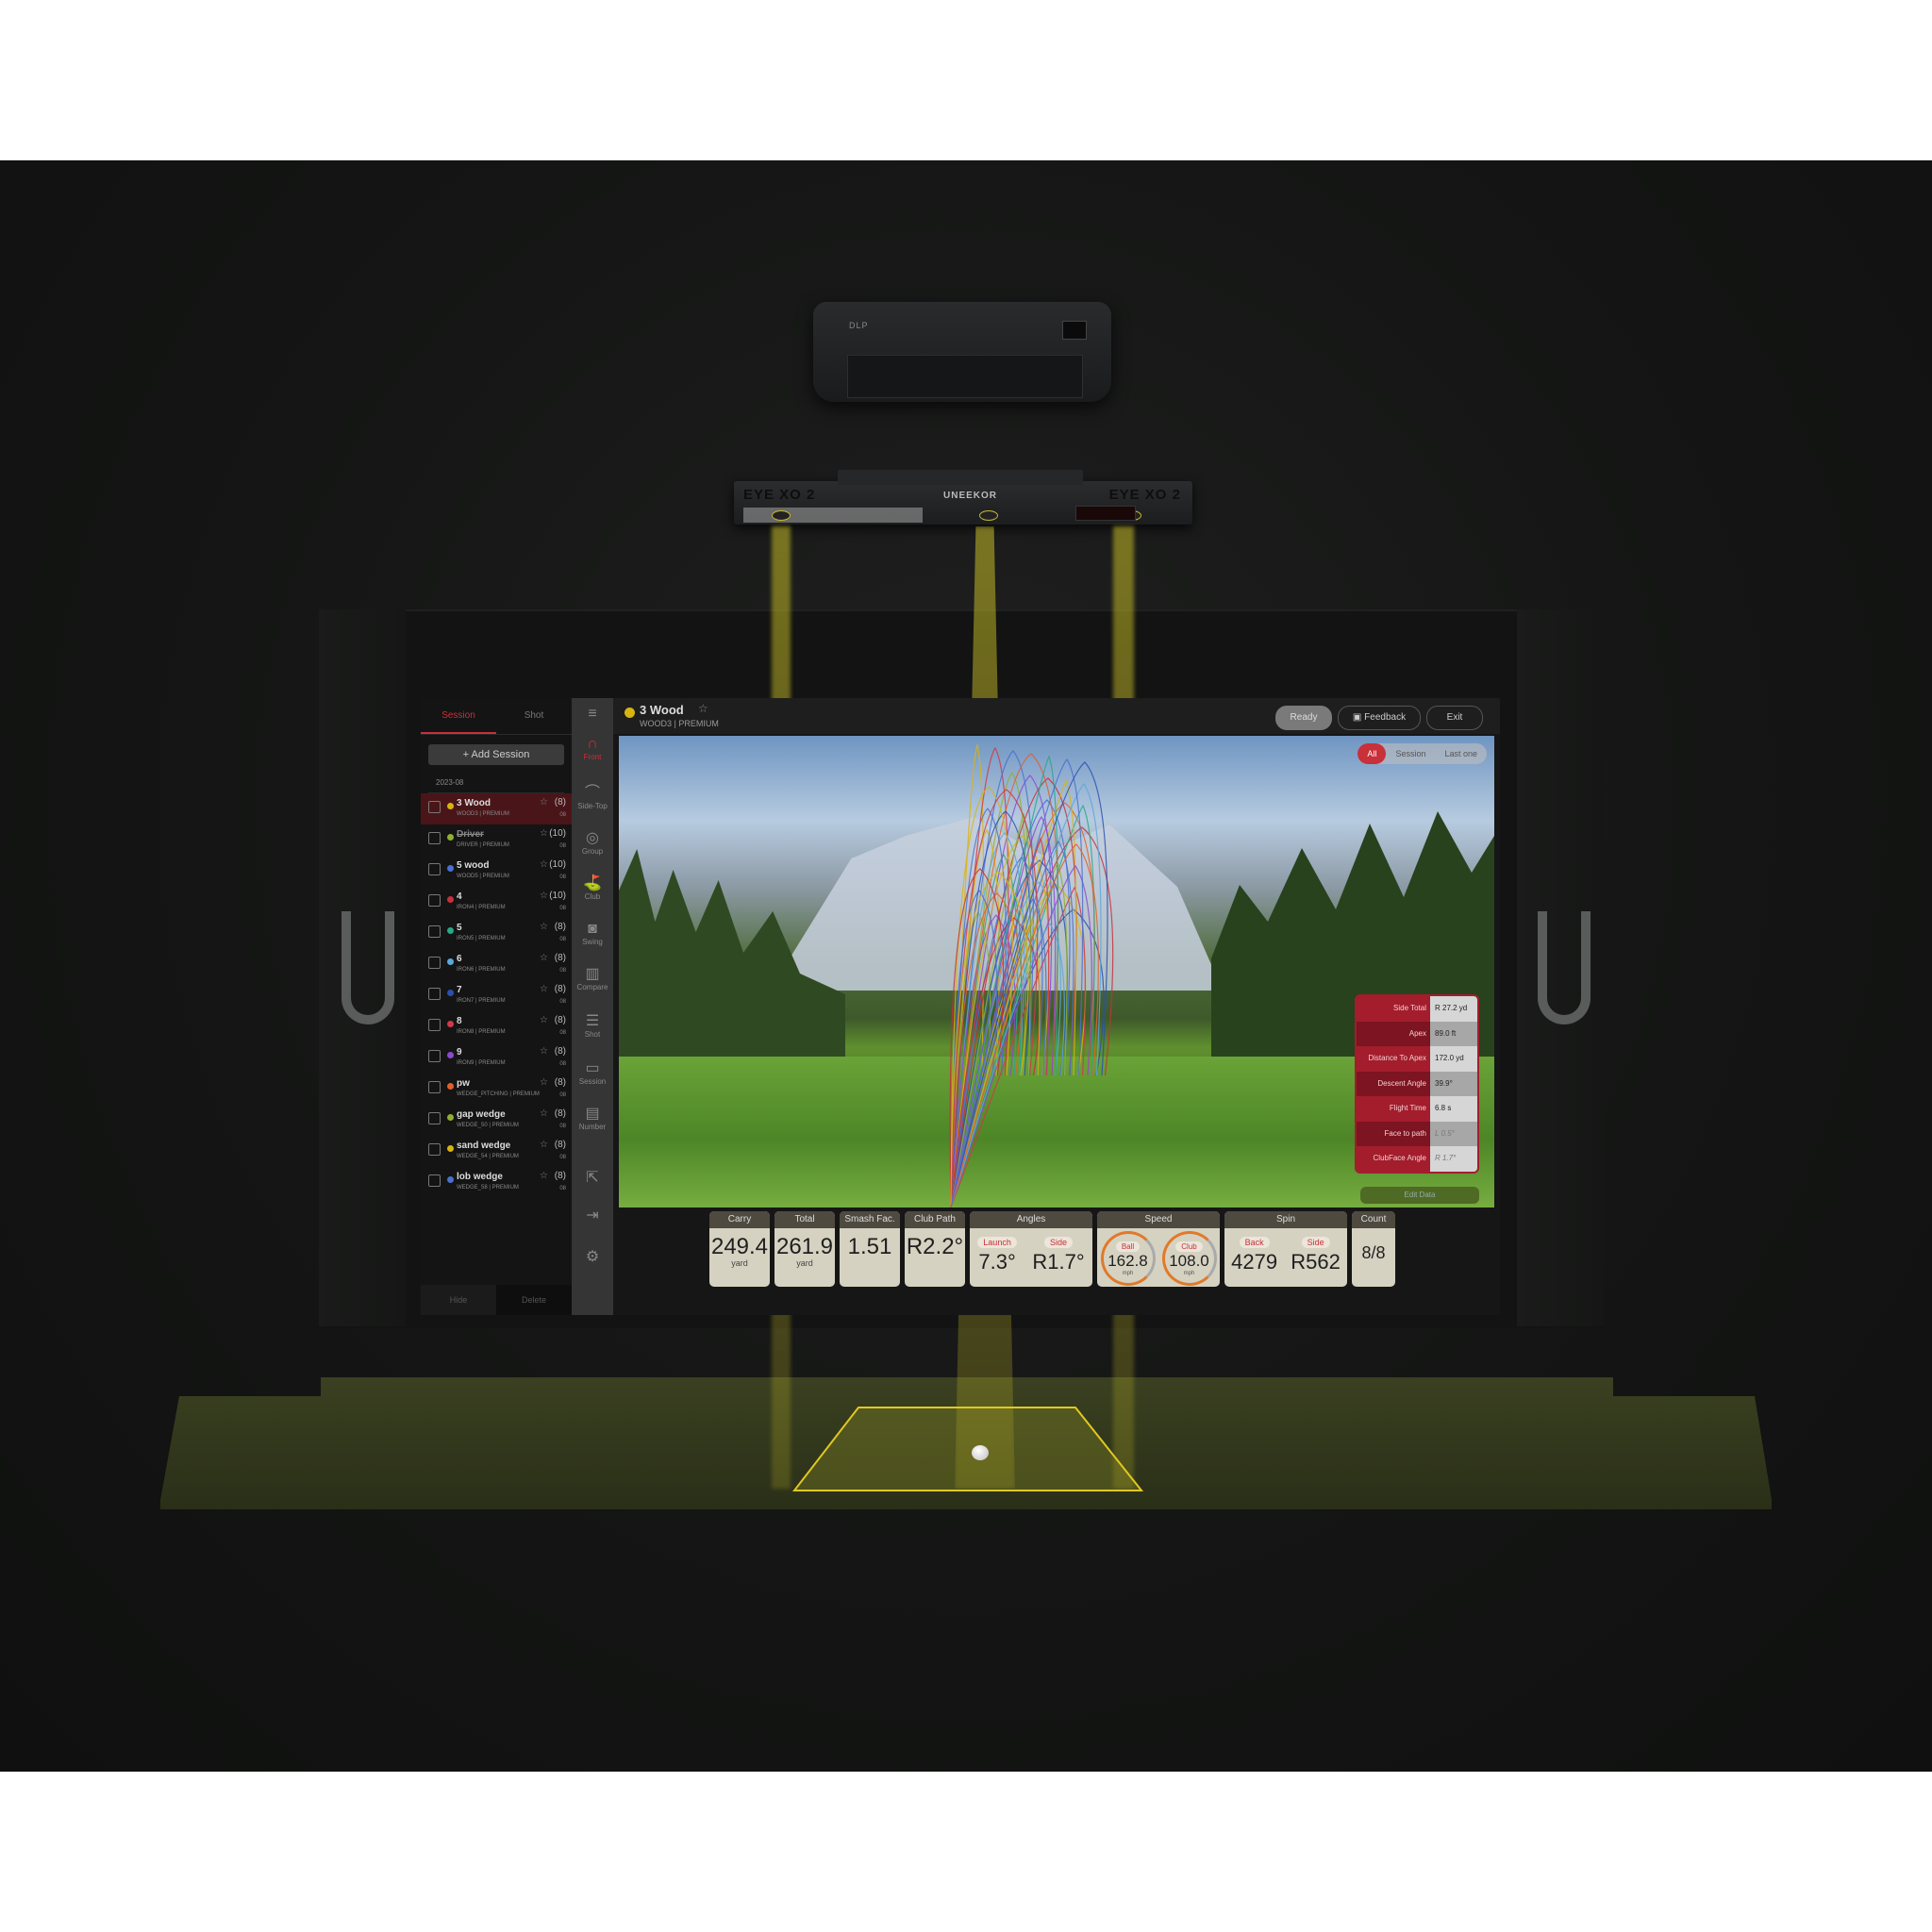 This screenshot has height=1932, width=1932. I want to click on detail-value: 6.8 s, so click(1454, 1109).